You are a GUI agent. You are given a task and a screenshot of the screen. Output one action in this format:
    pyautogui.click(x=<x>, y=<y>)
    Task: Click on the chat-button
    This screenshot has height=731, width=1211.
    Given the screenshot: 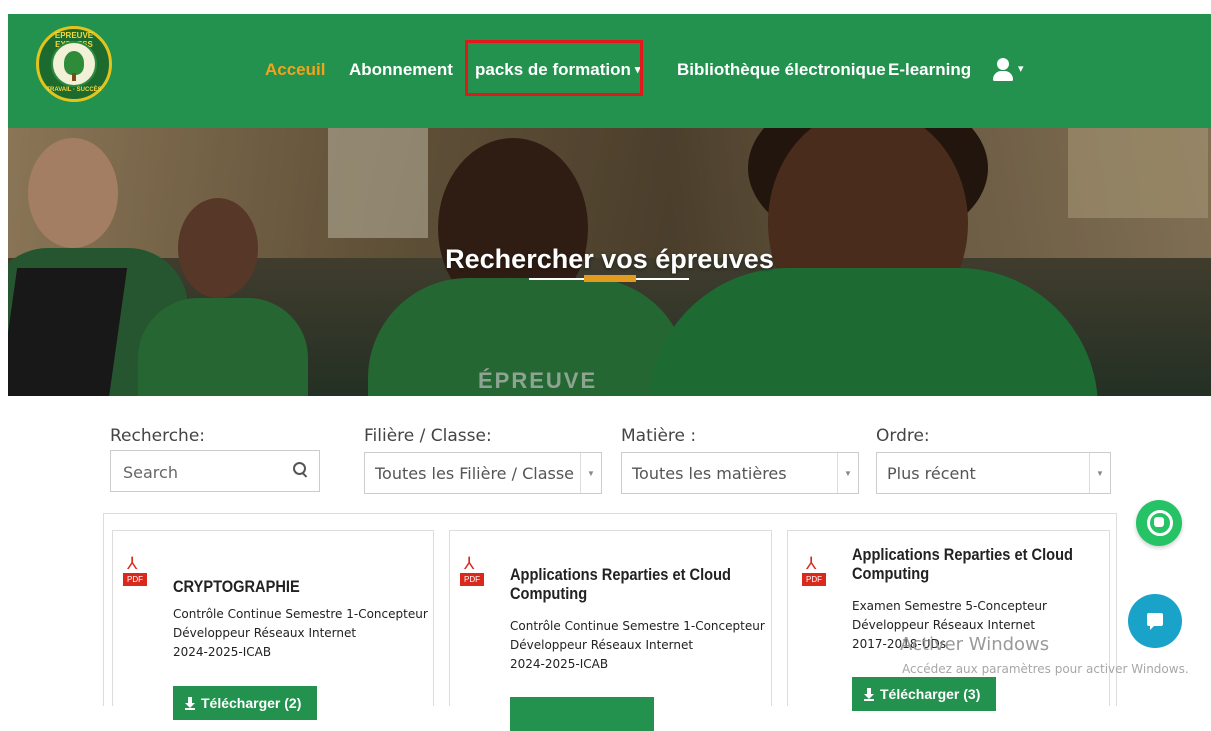 What is the action you would take?
    pyautogui.click(x=1155, y=621)
    